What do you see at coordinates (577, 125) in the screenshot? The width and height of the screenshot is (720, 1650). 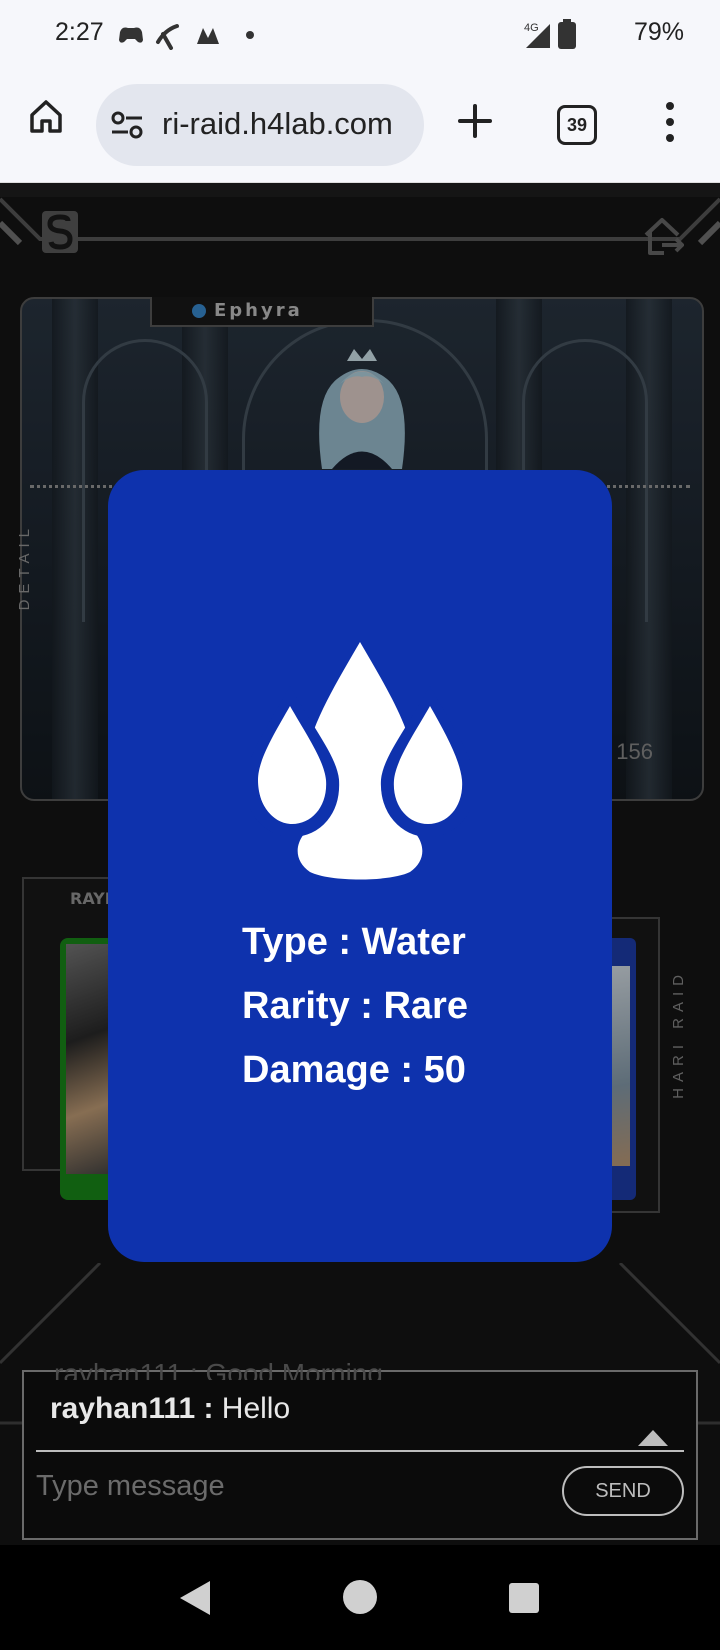 I see `tab-switcher-button: 39` at bounding box center [577, 125].